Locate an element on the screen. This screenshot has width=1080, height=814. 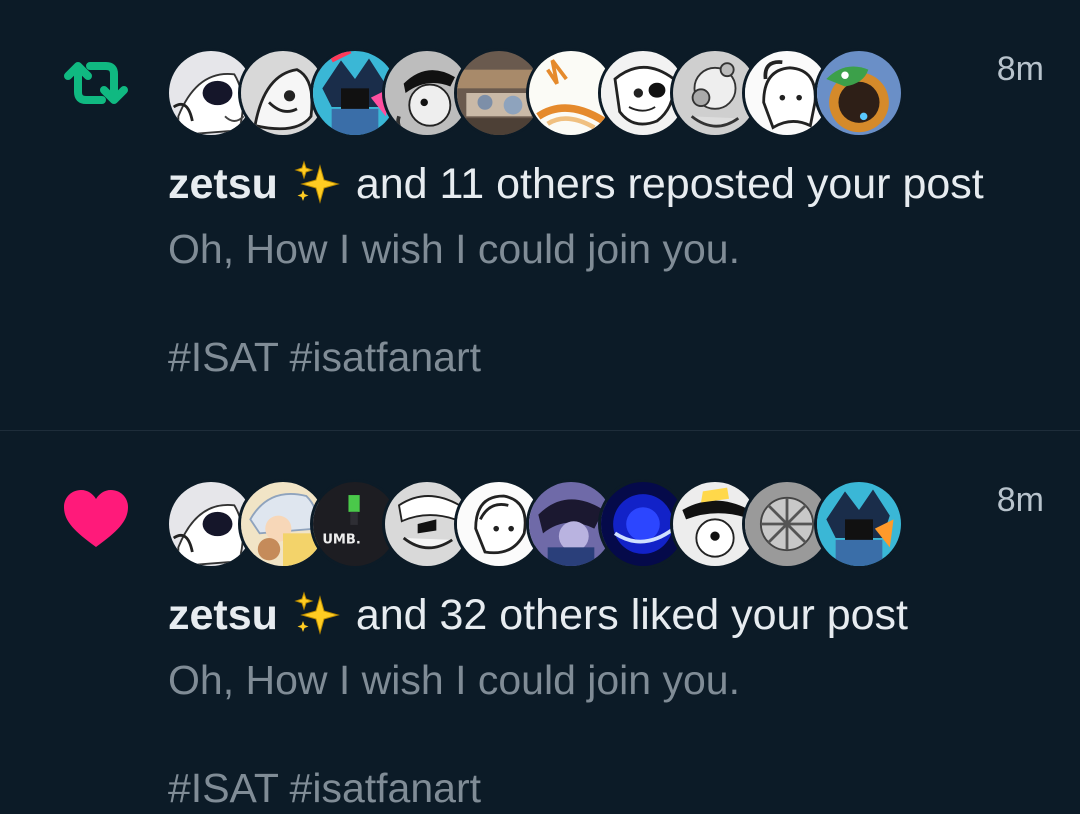
avatar-stack is located at coordinates (535, 95).